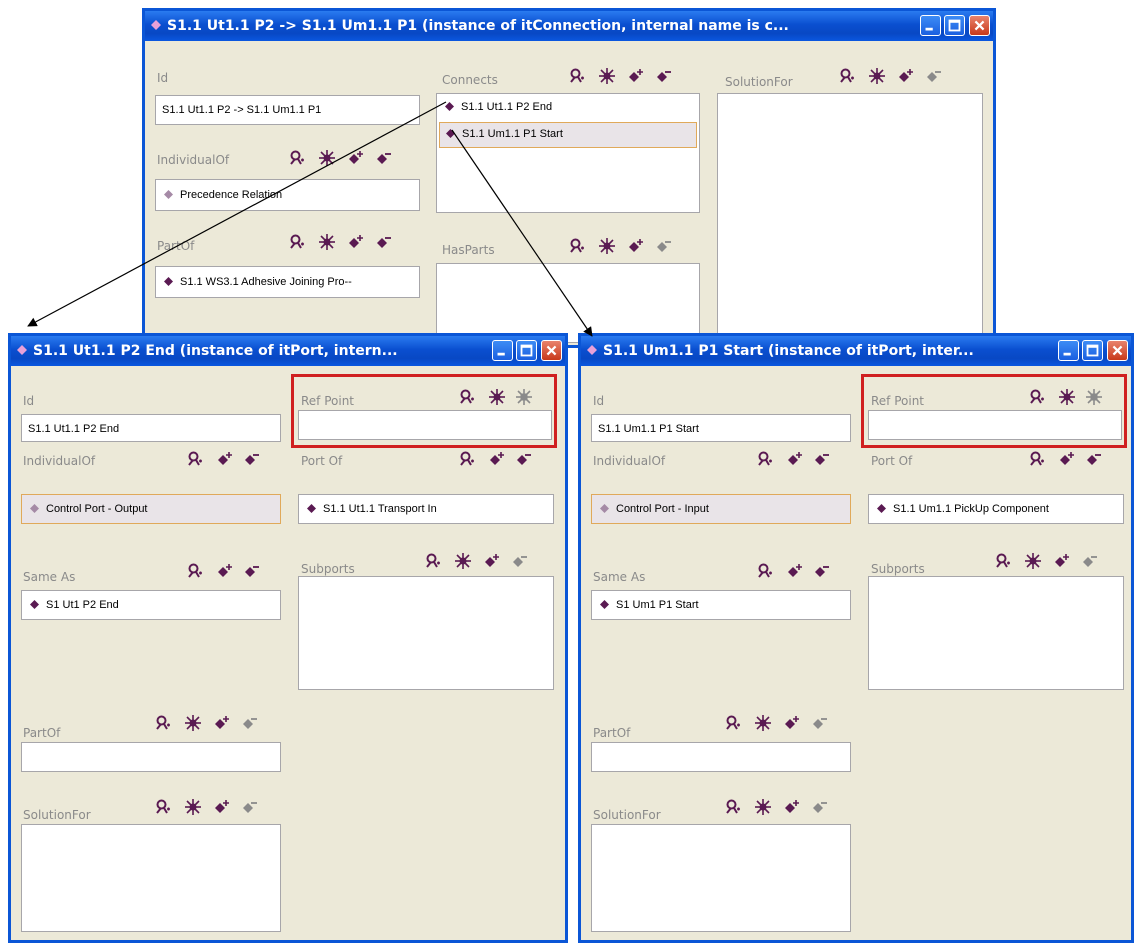  I want to click on annotation-arrows, so click(310, 219).